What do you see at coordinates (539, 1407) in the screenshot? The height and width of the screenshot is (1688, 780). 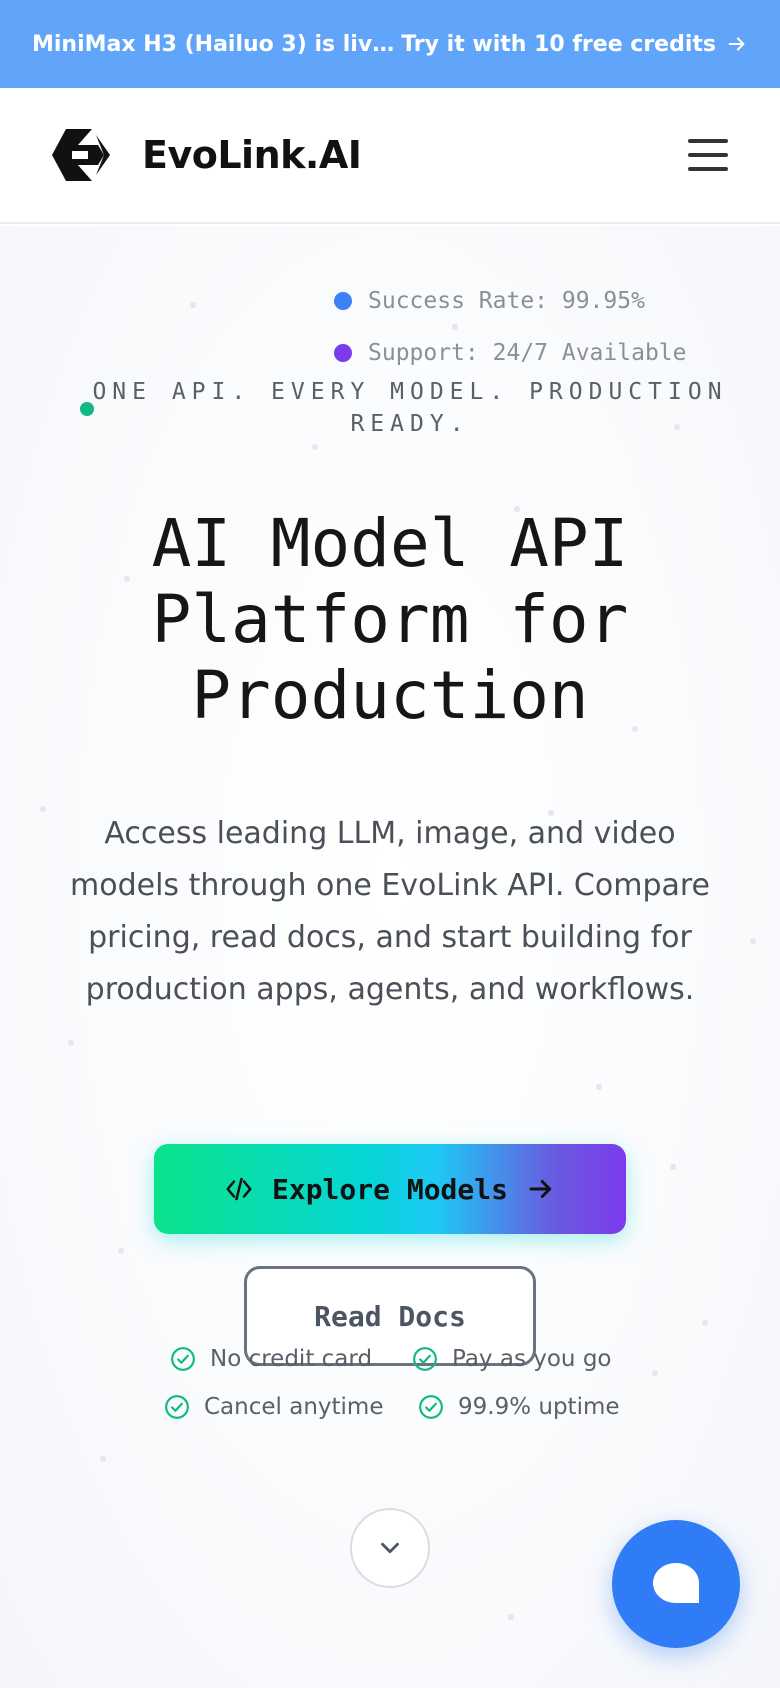 I see `feature-label: 99.9% uptime` at bounding box center [539, 1407].